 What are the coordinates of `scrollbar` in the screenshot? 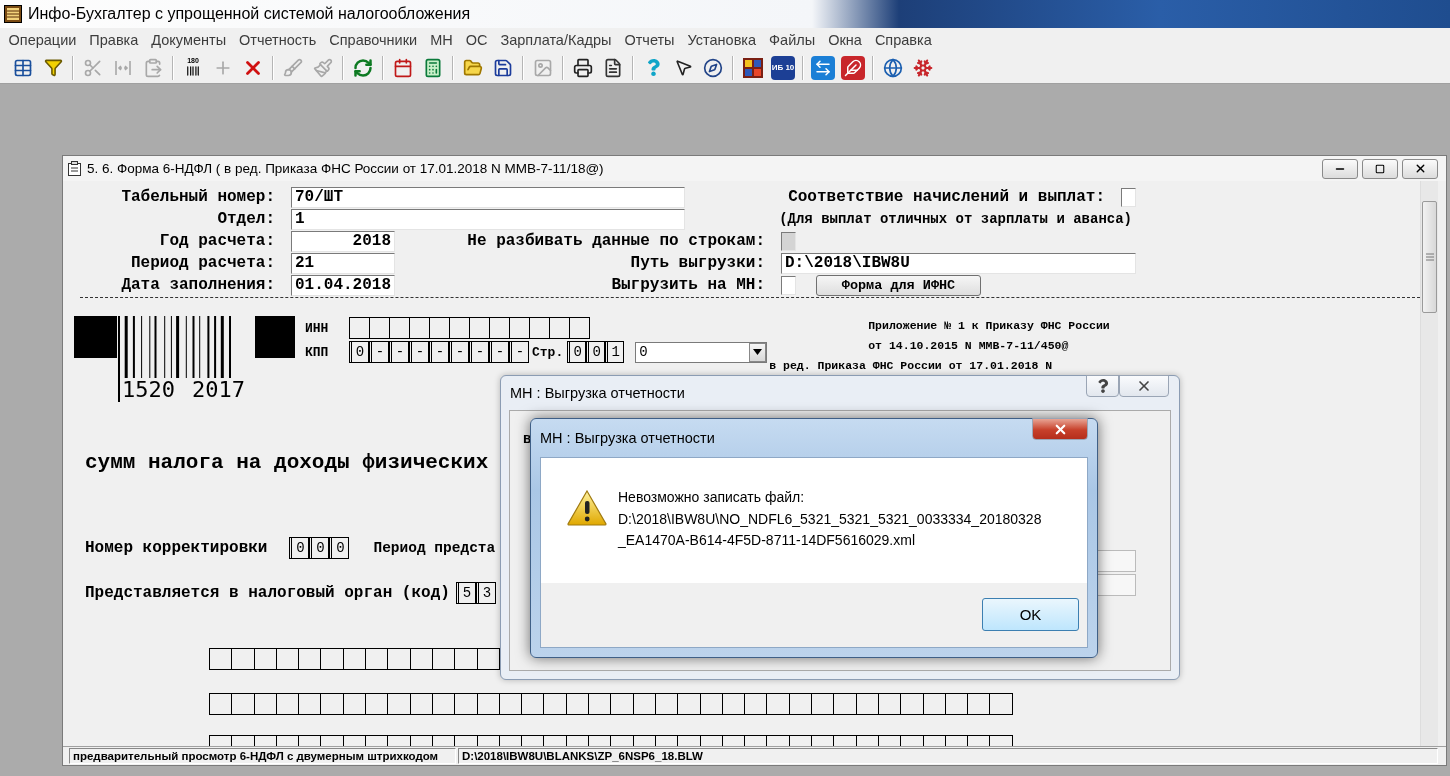 It's located at (1429, 463).